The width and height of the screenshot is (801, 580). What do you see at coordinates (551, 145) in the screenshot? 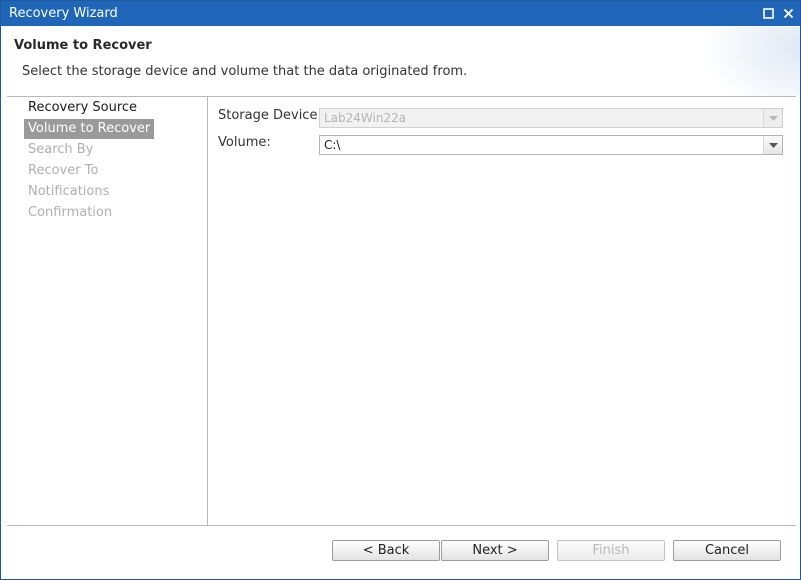
I see `volume-dropdown: C:\` at bounding box center [551, 145].